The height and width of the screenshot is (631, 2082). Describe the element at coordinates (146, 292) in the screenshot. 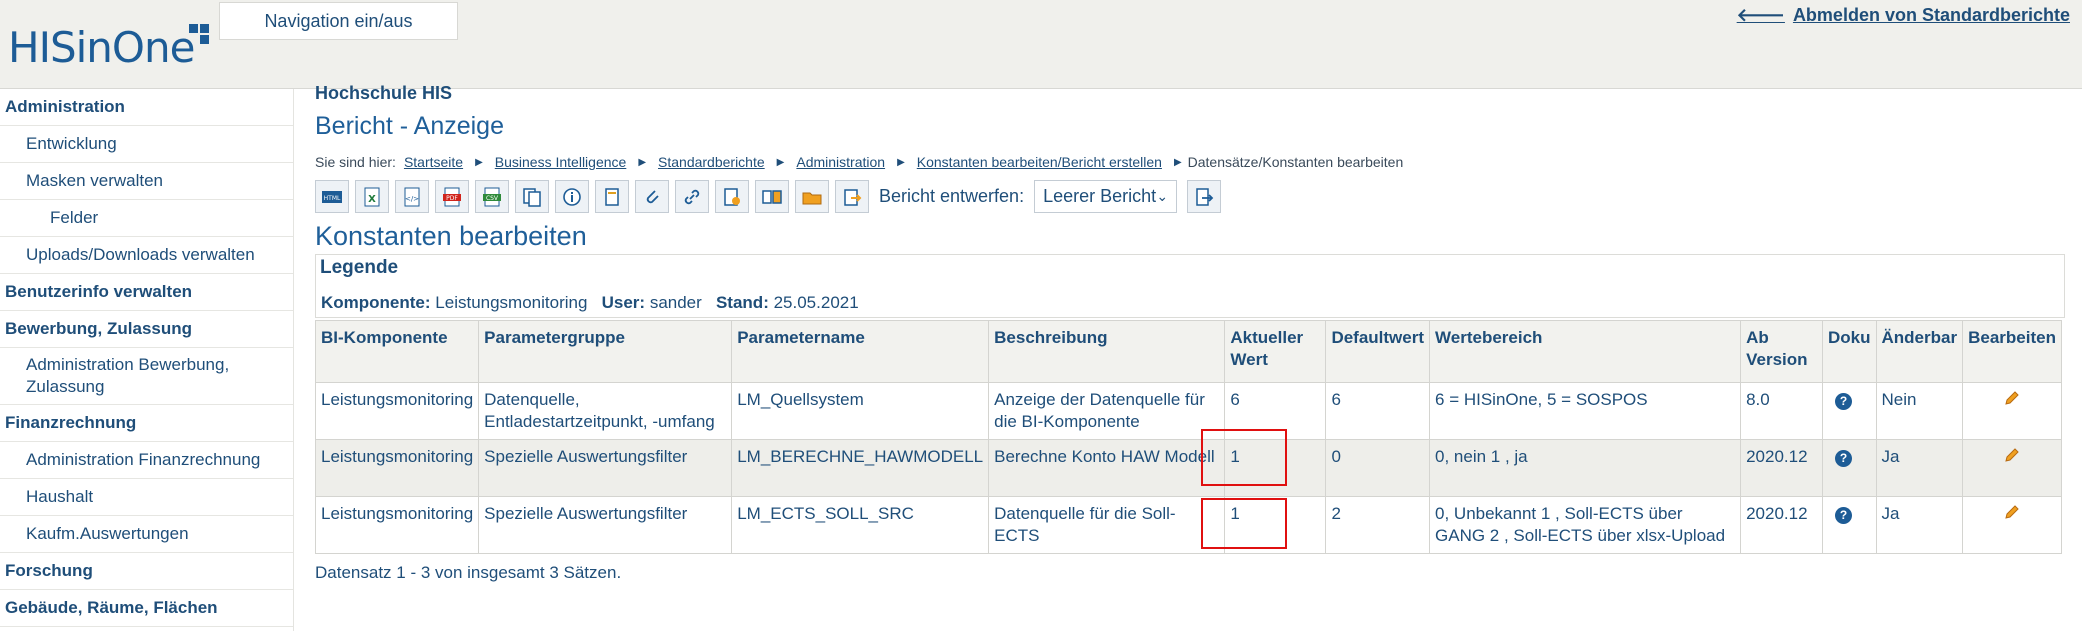

I see `sidebar-item-benutzerinfo: Benutzerinfo verwalten` at that location.